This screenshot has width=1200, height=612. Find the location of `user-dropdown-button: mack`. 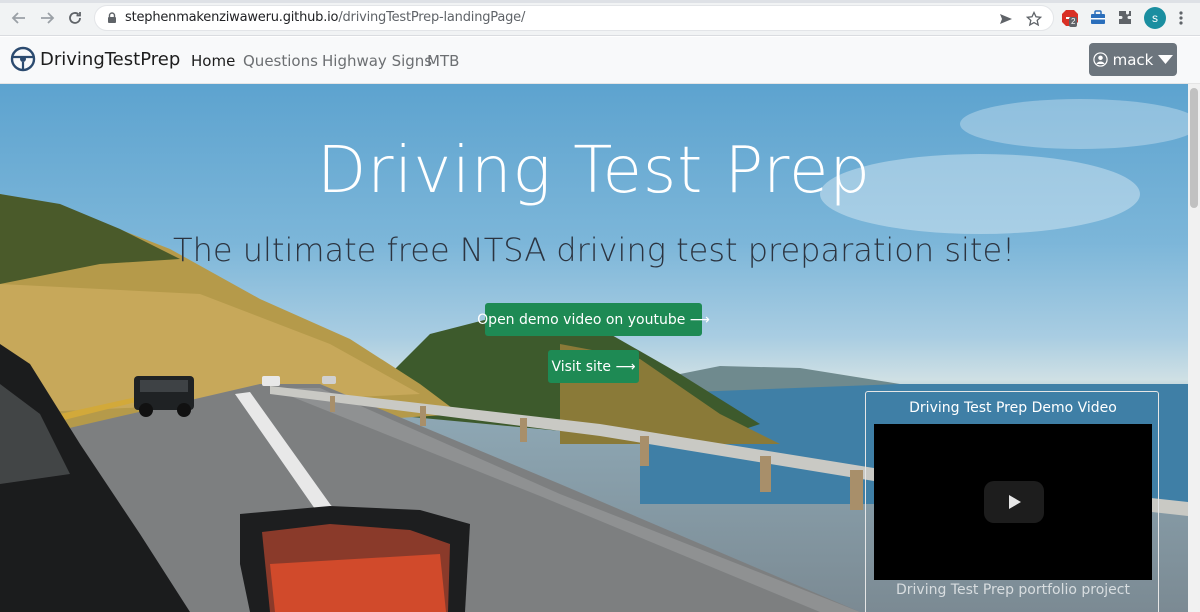

user-dropdown-button: mack is located at coordinates (1133, 59).